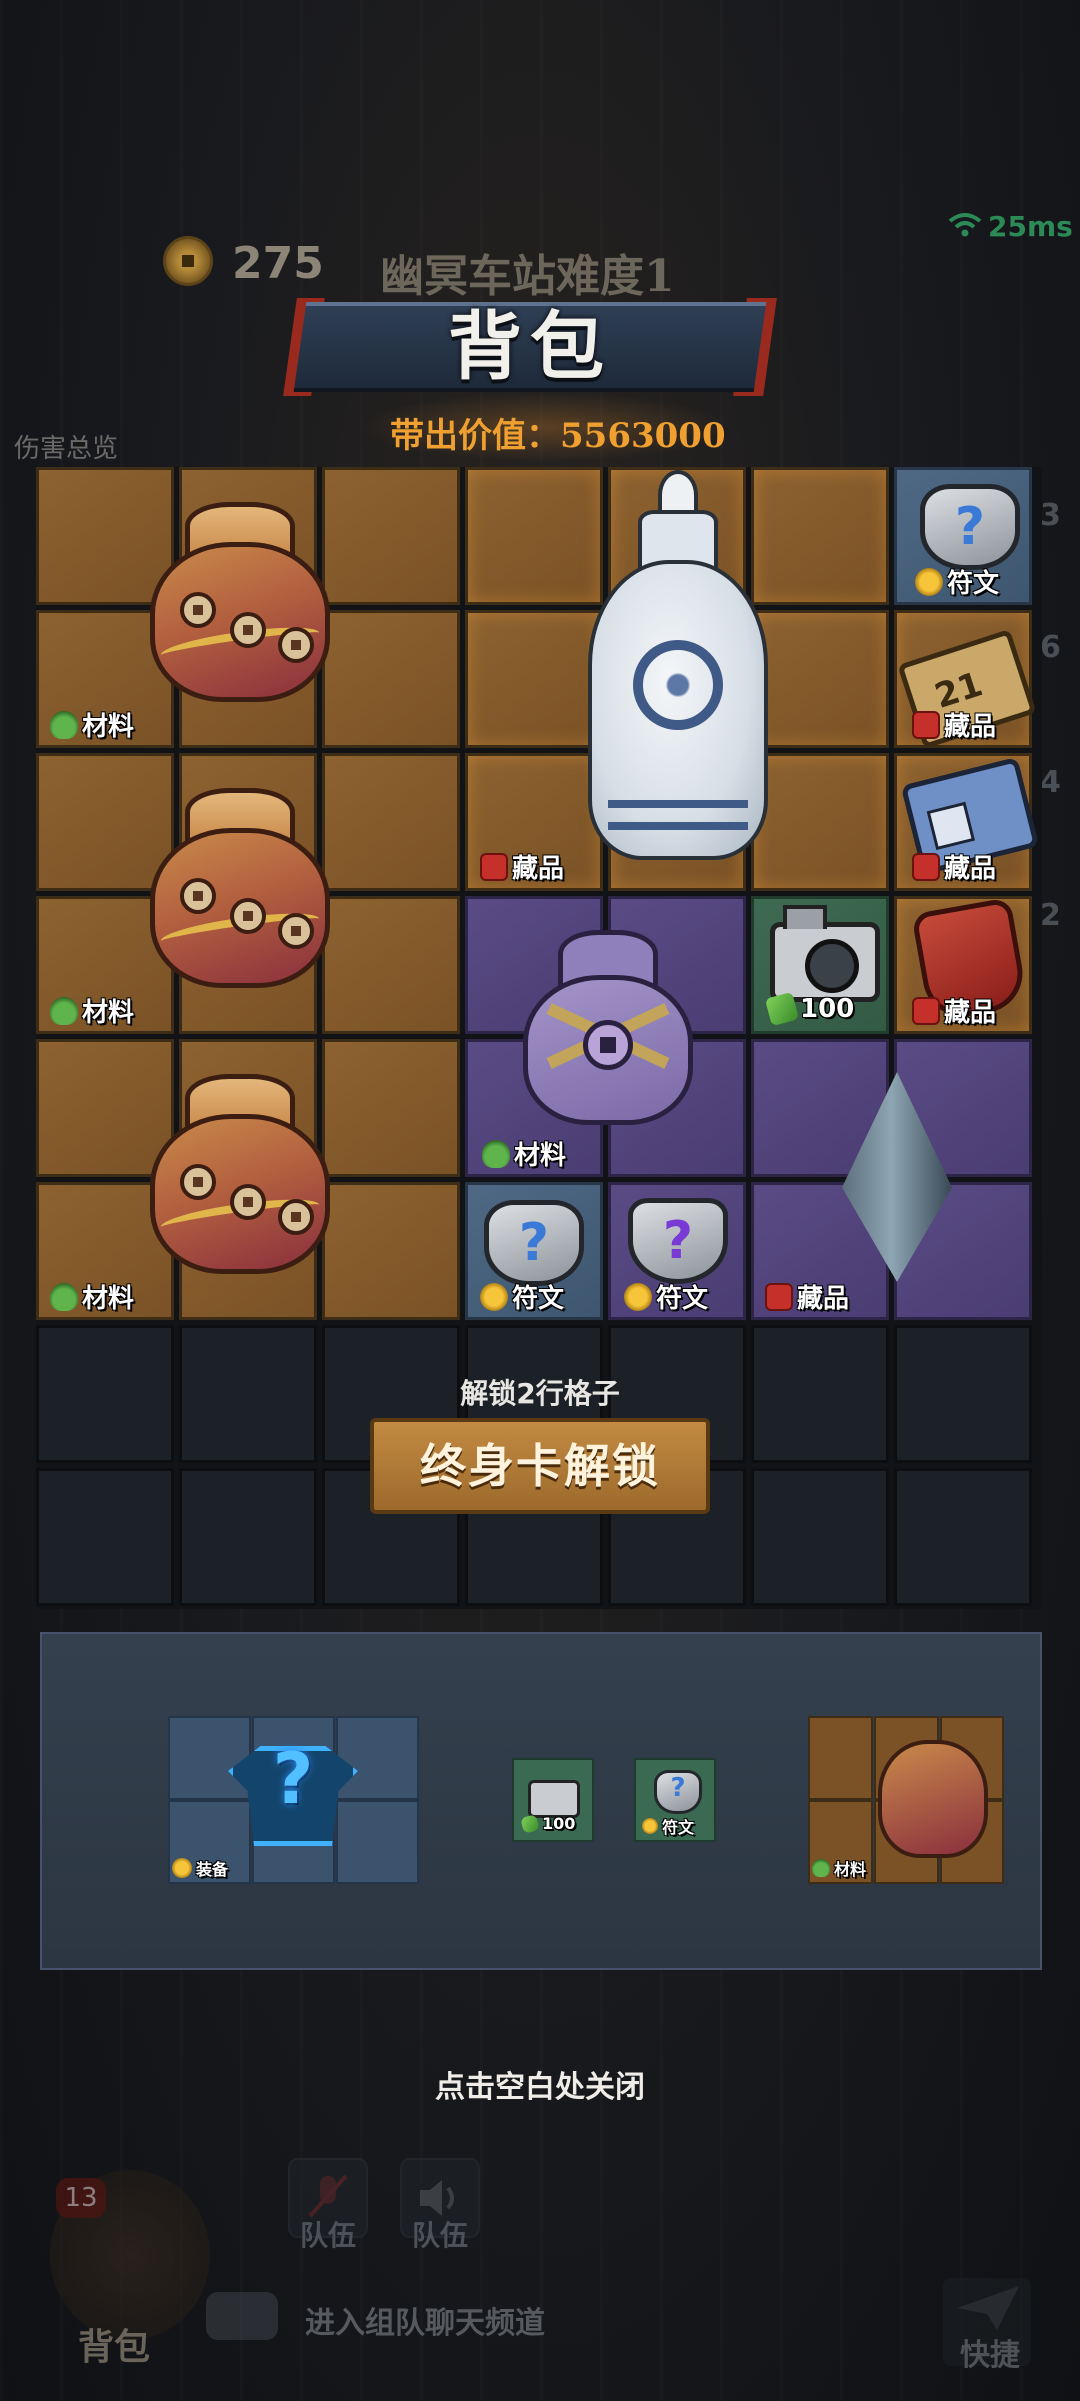 The width and height of the screenshot is (1080, 2401). What do you see at coordinates (988, 2308) in the screenshot?
I see `paper-plane-icon` at bounding box center [988, 2308].